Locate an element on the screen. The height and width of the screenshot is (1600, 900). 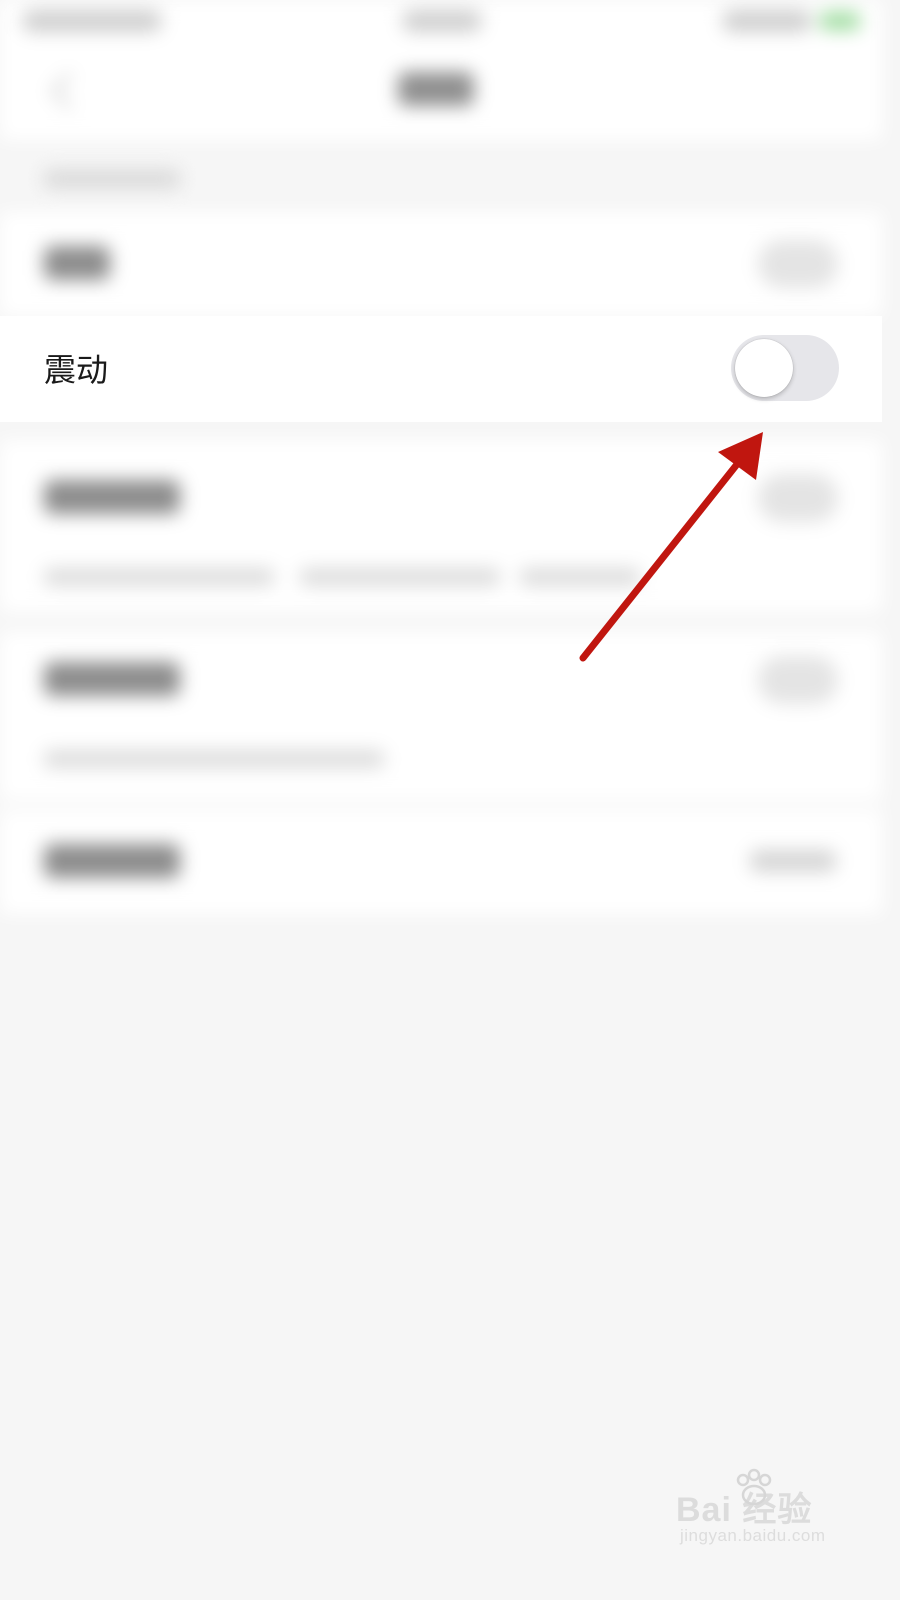
annotation-arrow is located at coordinates (671, 547).